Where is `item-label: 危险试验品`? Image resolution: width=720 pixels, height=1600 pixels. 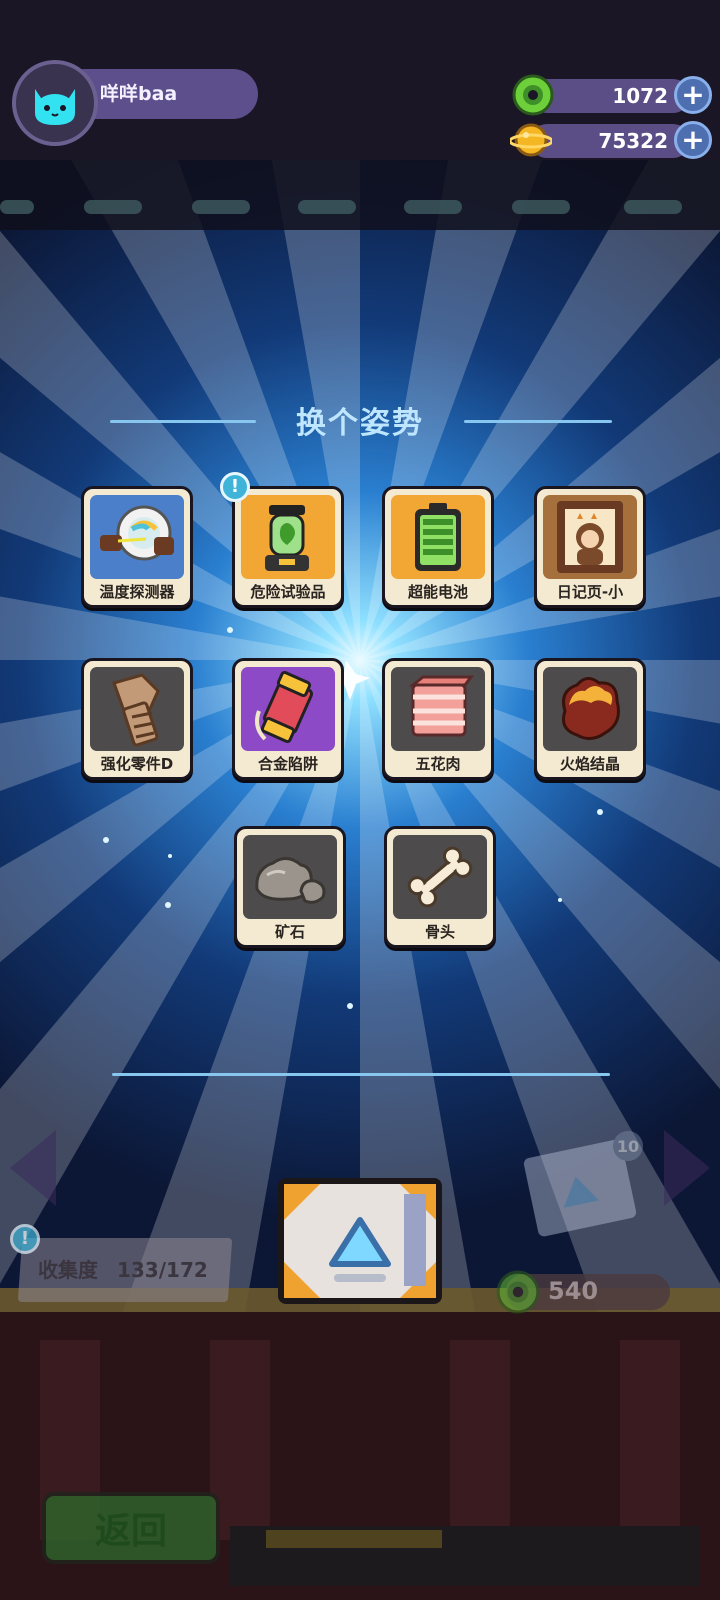
item-label: 危险试验品 is located at coordinates (288, 592).